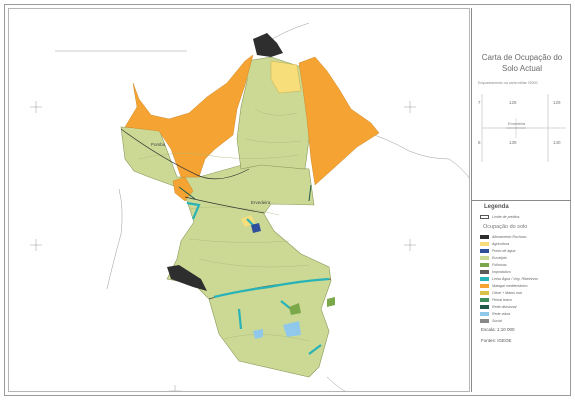 The width and height of the screenshot is (575, 400). I want to click on legend-label: Ponto de água, so click(504, 251).